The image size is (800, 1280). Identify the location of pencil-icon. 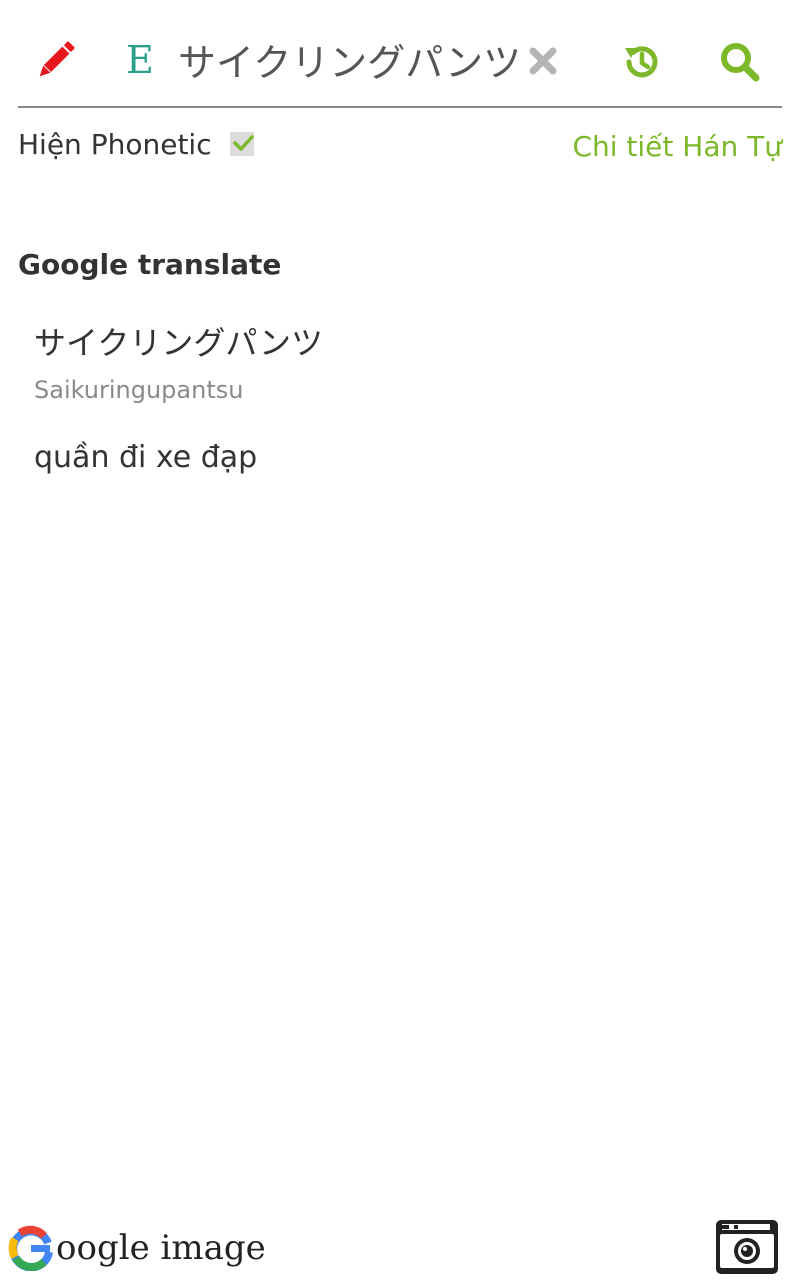
(56, 60).